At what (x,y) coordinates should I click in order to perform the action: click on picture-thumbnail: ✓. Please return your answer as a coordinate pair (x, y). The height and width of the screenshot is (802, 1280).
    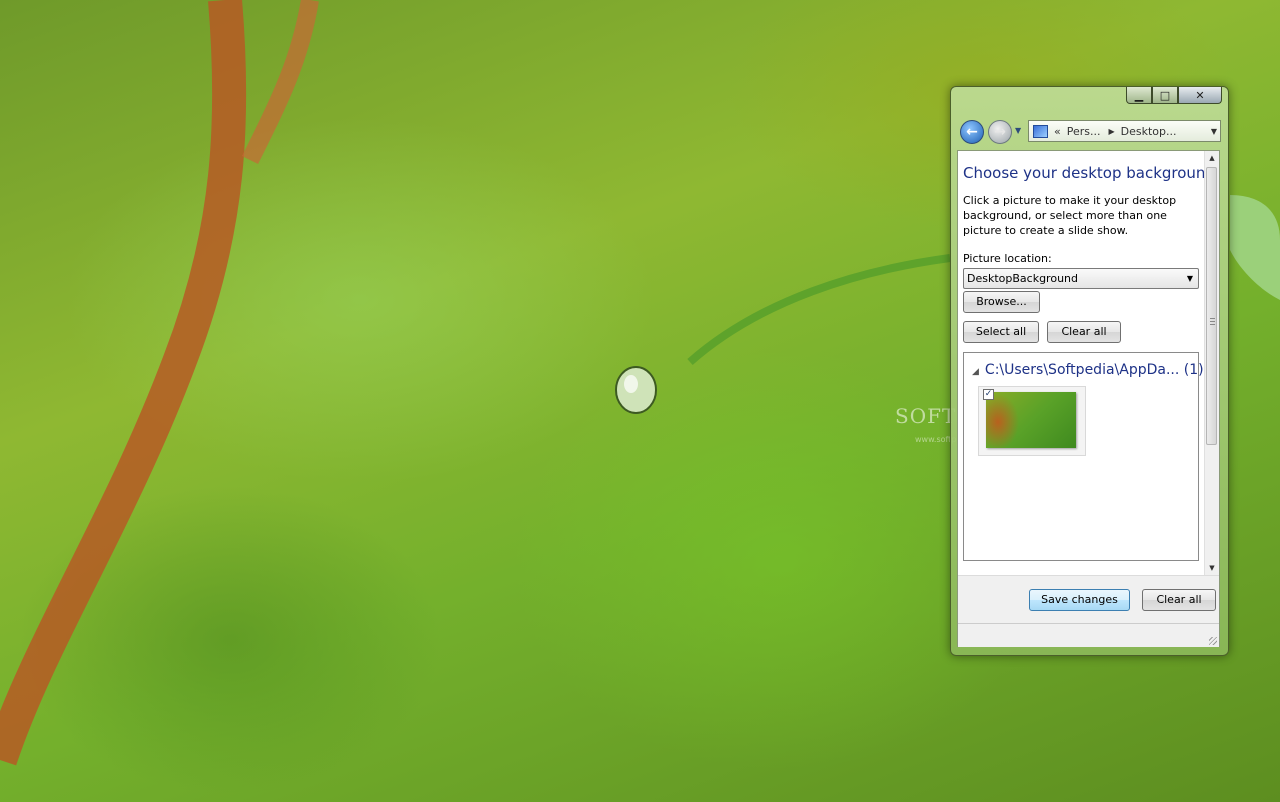
    Looking at the image, I should click on (1032, 421).